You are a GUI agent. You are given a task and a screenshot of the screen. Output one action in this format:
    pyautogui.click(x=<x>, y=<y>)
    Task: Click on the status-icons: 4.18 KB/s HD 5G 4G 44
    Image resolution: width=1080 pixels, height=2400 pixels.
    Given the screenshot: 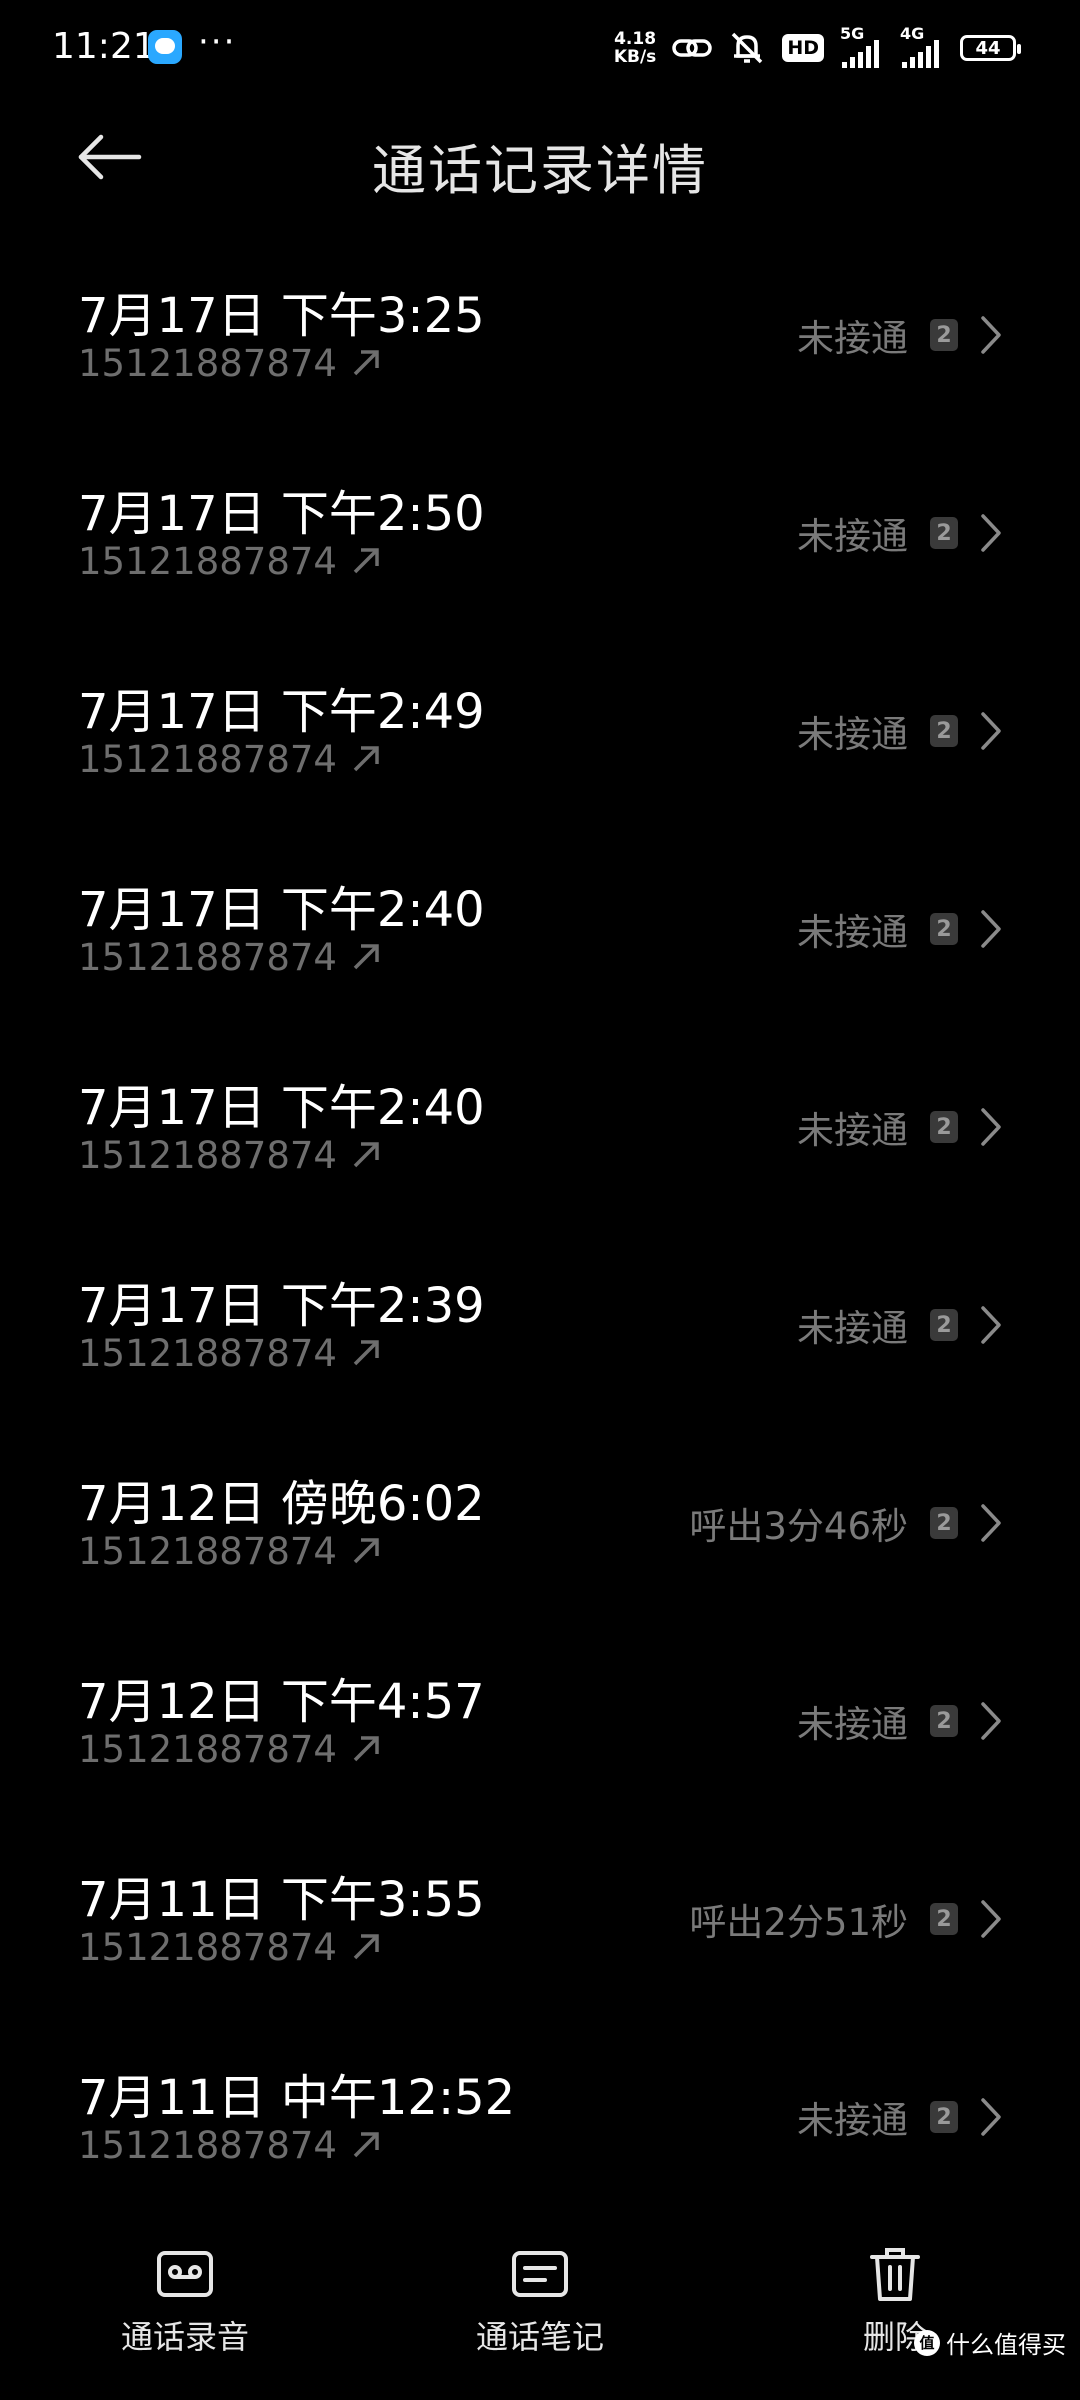 What is the action you would take?
    pyautogui.click(x=817, y=47)
    